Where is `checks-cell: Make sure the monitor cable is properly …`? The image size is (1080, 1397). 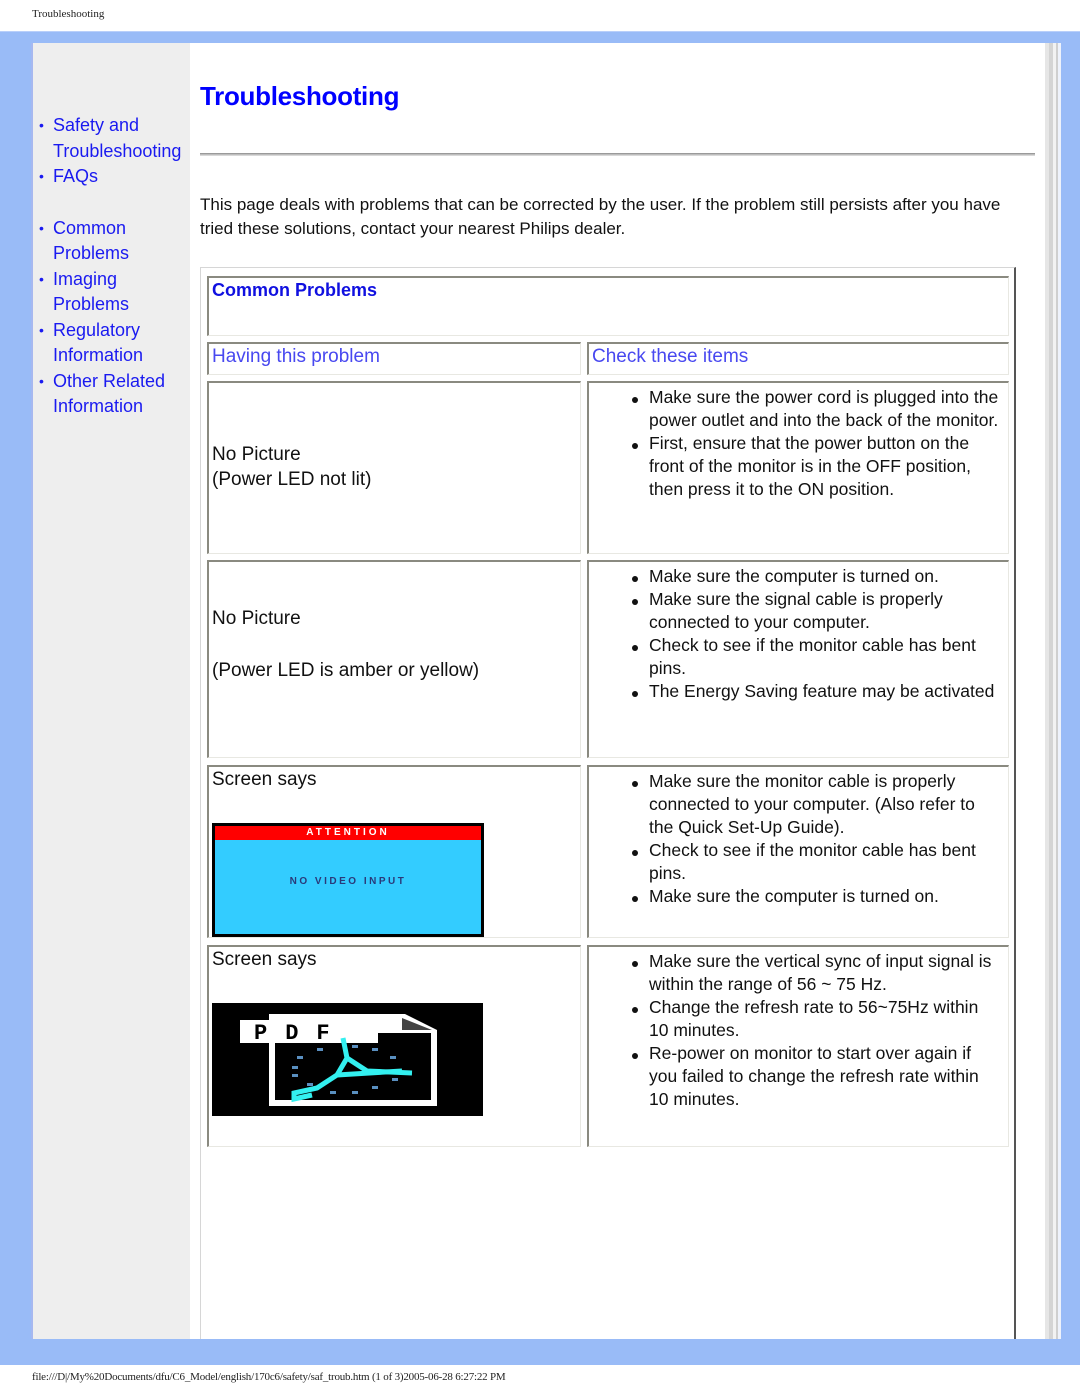
checks-cell: Make sure the monitor cable is properly … is located at coordinates (798, 851).